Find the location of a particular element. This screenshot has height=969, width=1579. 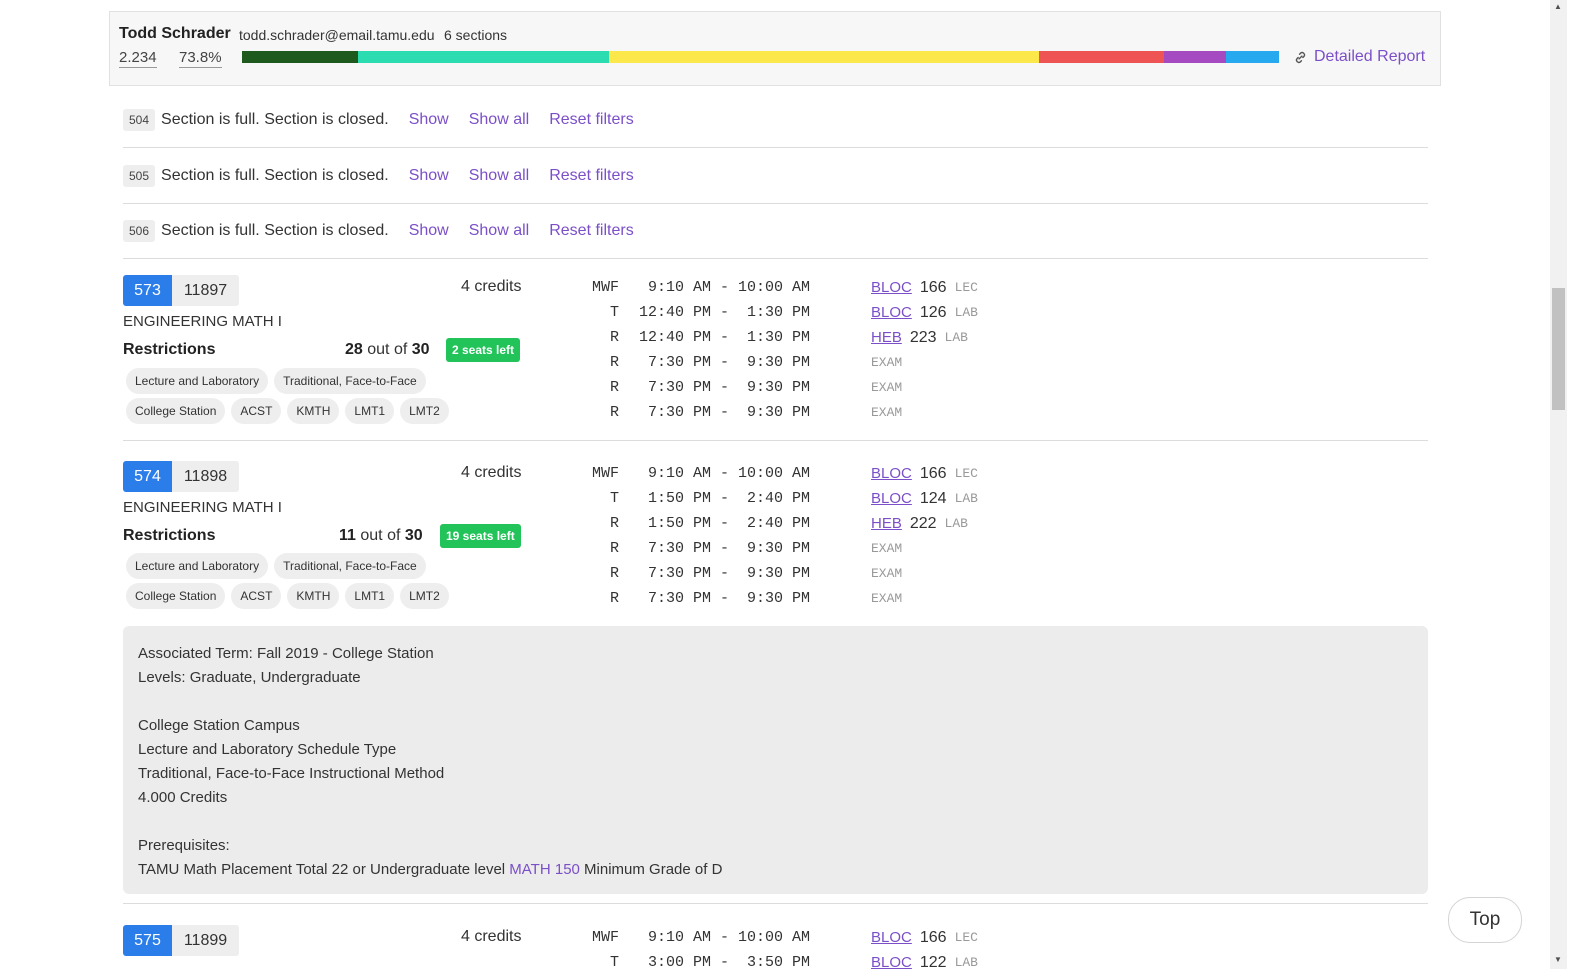

detailed-report-label: Detailed Report is located at coordinates (1370, 56).